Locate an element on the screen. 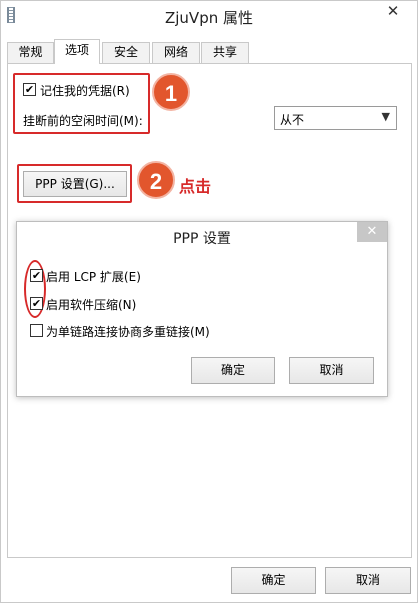 This screenshot has width=418, height=603. enable-lcp-checkbox: ✔ is located at coordinates (36, 275).